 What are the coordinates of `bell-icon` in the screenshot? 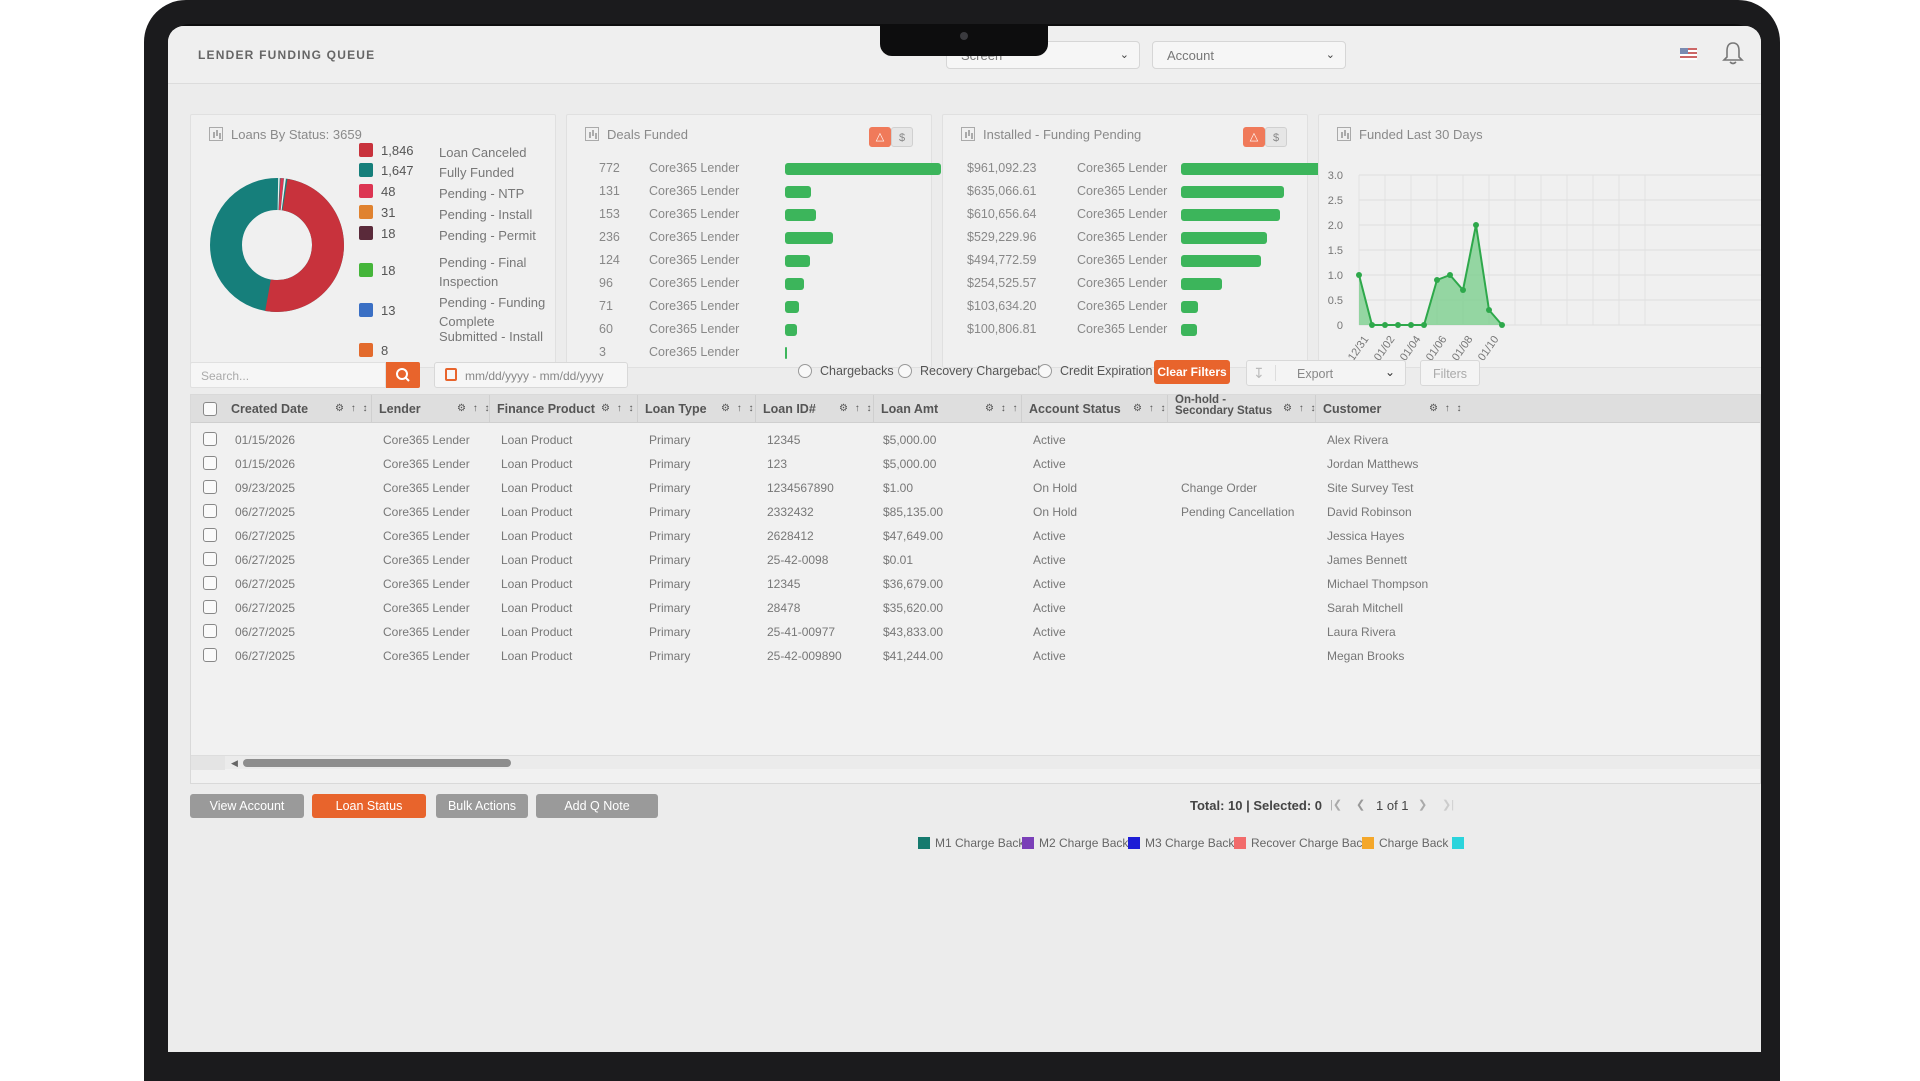 It's located at (1733, 53).